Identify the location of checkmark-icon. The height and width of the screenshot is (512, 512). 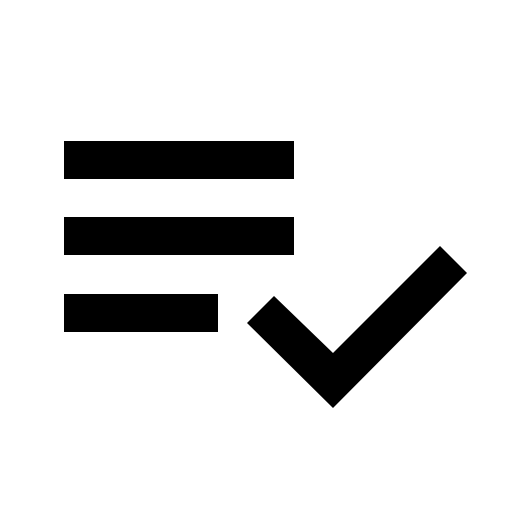
(357, 327).